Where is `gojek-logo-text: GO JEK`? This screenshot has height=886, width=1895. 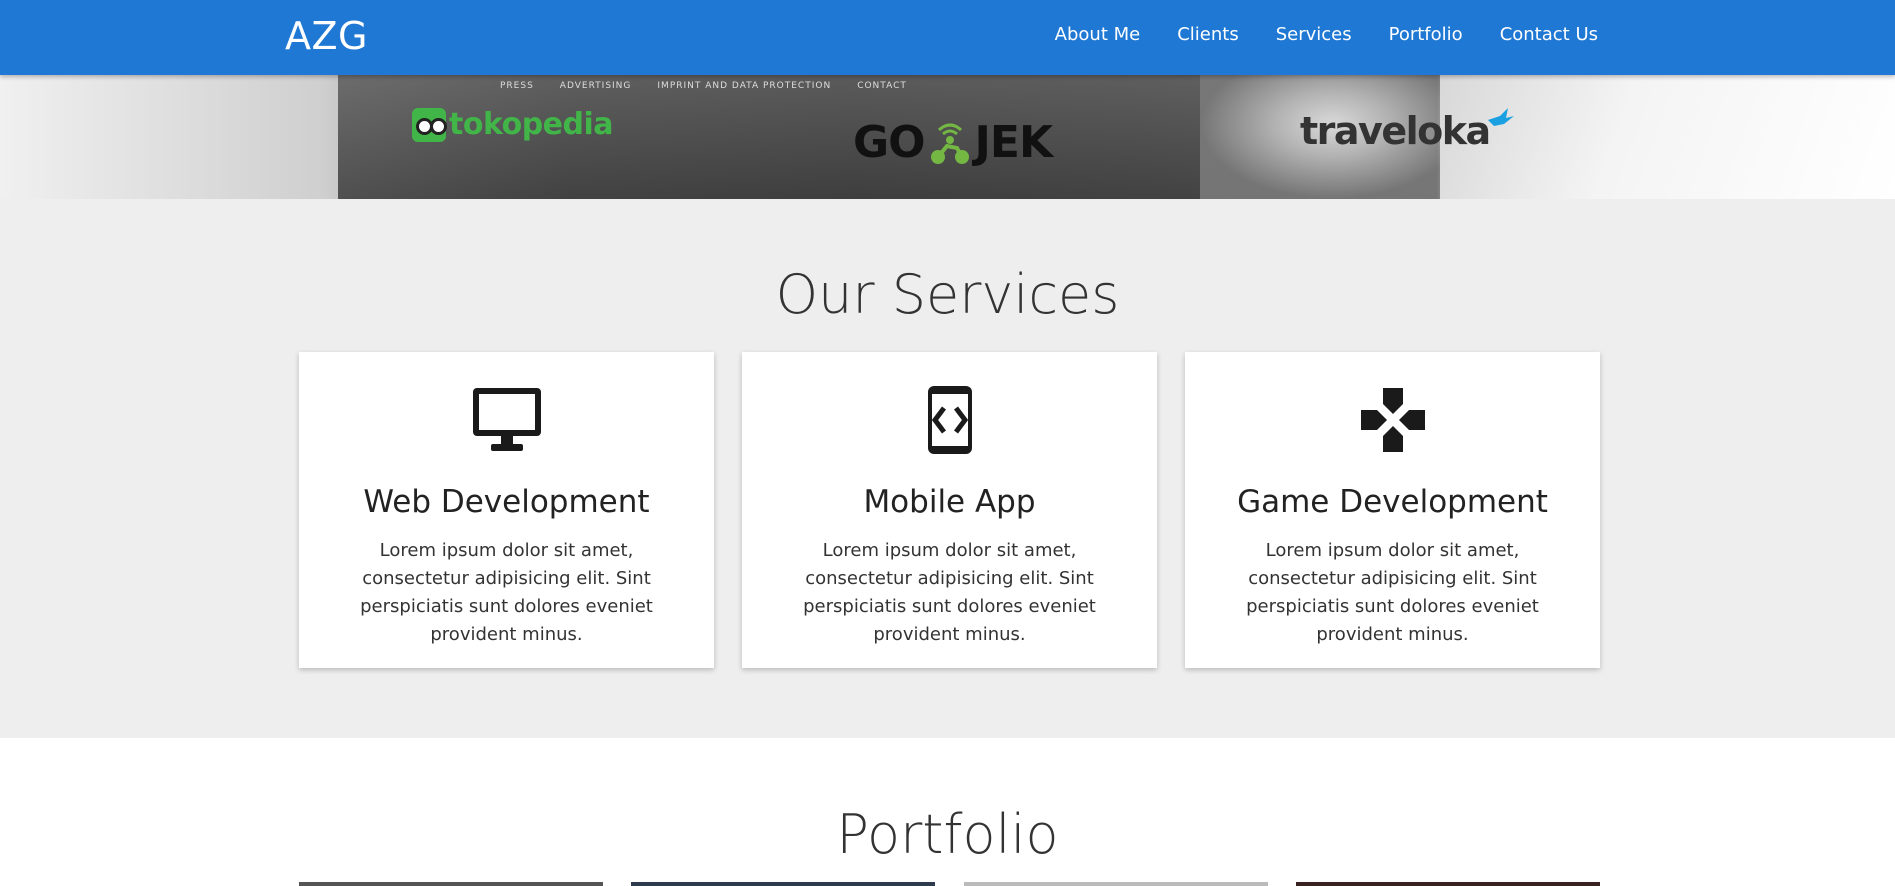
gojek-logo-text: GO JEK is located at coordinates (953, 142).